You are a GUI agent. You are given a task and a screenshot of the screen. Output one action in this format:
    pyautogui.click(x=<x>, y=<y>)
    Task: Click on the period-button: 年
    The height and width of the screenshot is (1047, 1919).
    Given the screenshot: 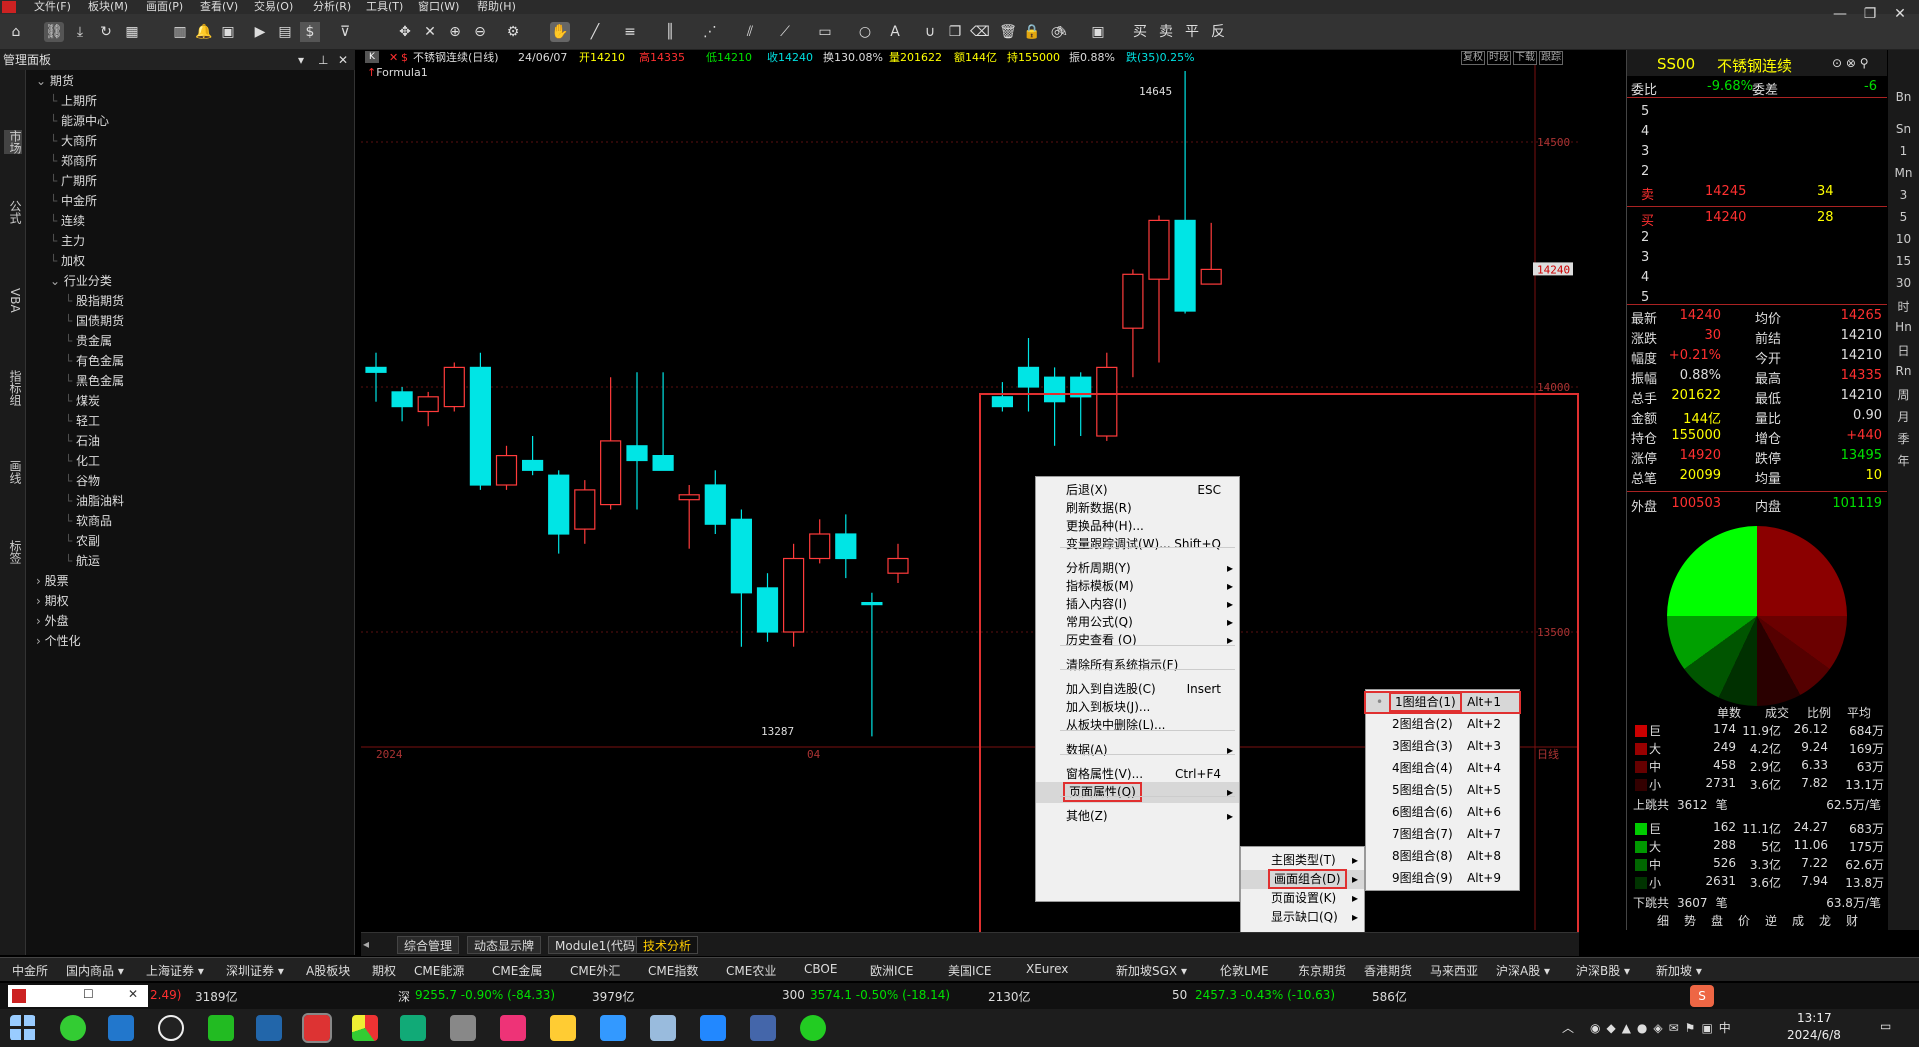 What is the action you would take?
    pyautogui.click(x=1903, y=460)
    